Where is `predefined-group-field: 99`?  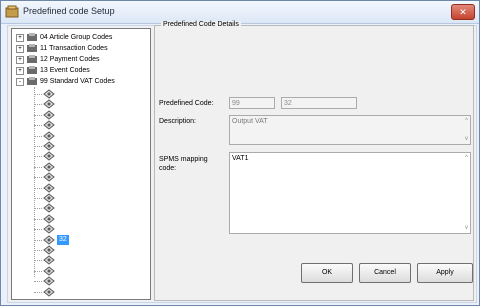
predefined-group-field: 99 is located at coordinates (252, 103).